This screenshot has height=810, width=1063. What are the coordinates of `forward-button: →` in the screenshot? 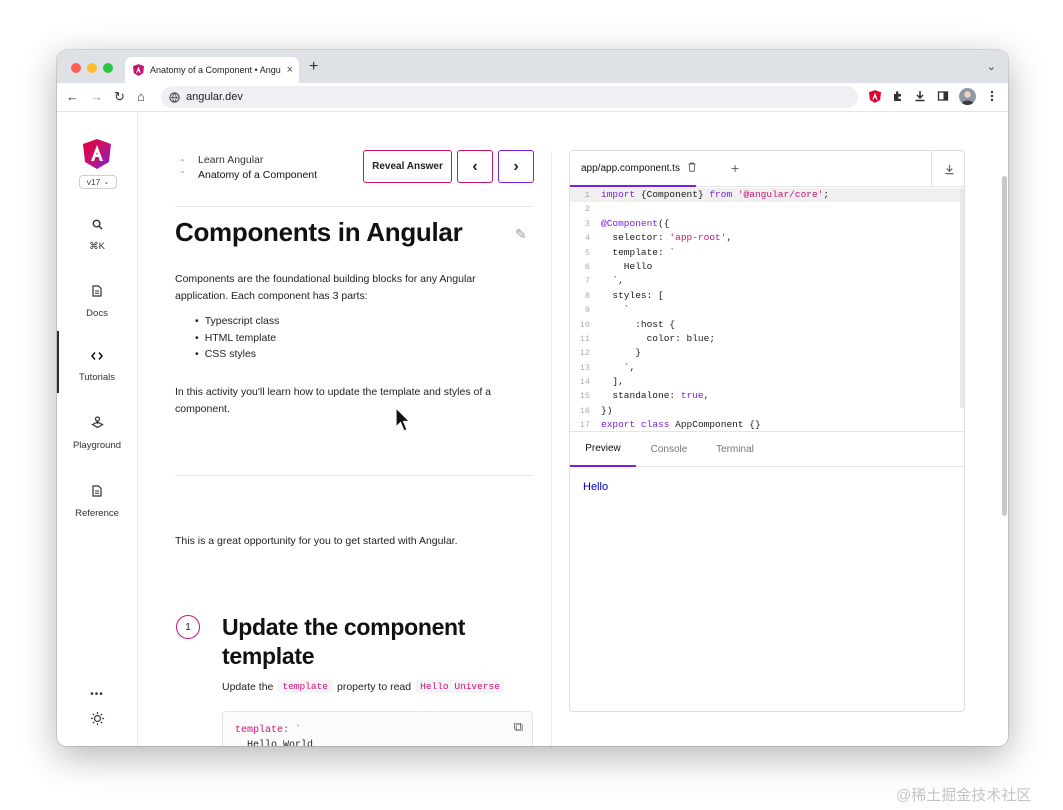 It's located at (96, 97).